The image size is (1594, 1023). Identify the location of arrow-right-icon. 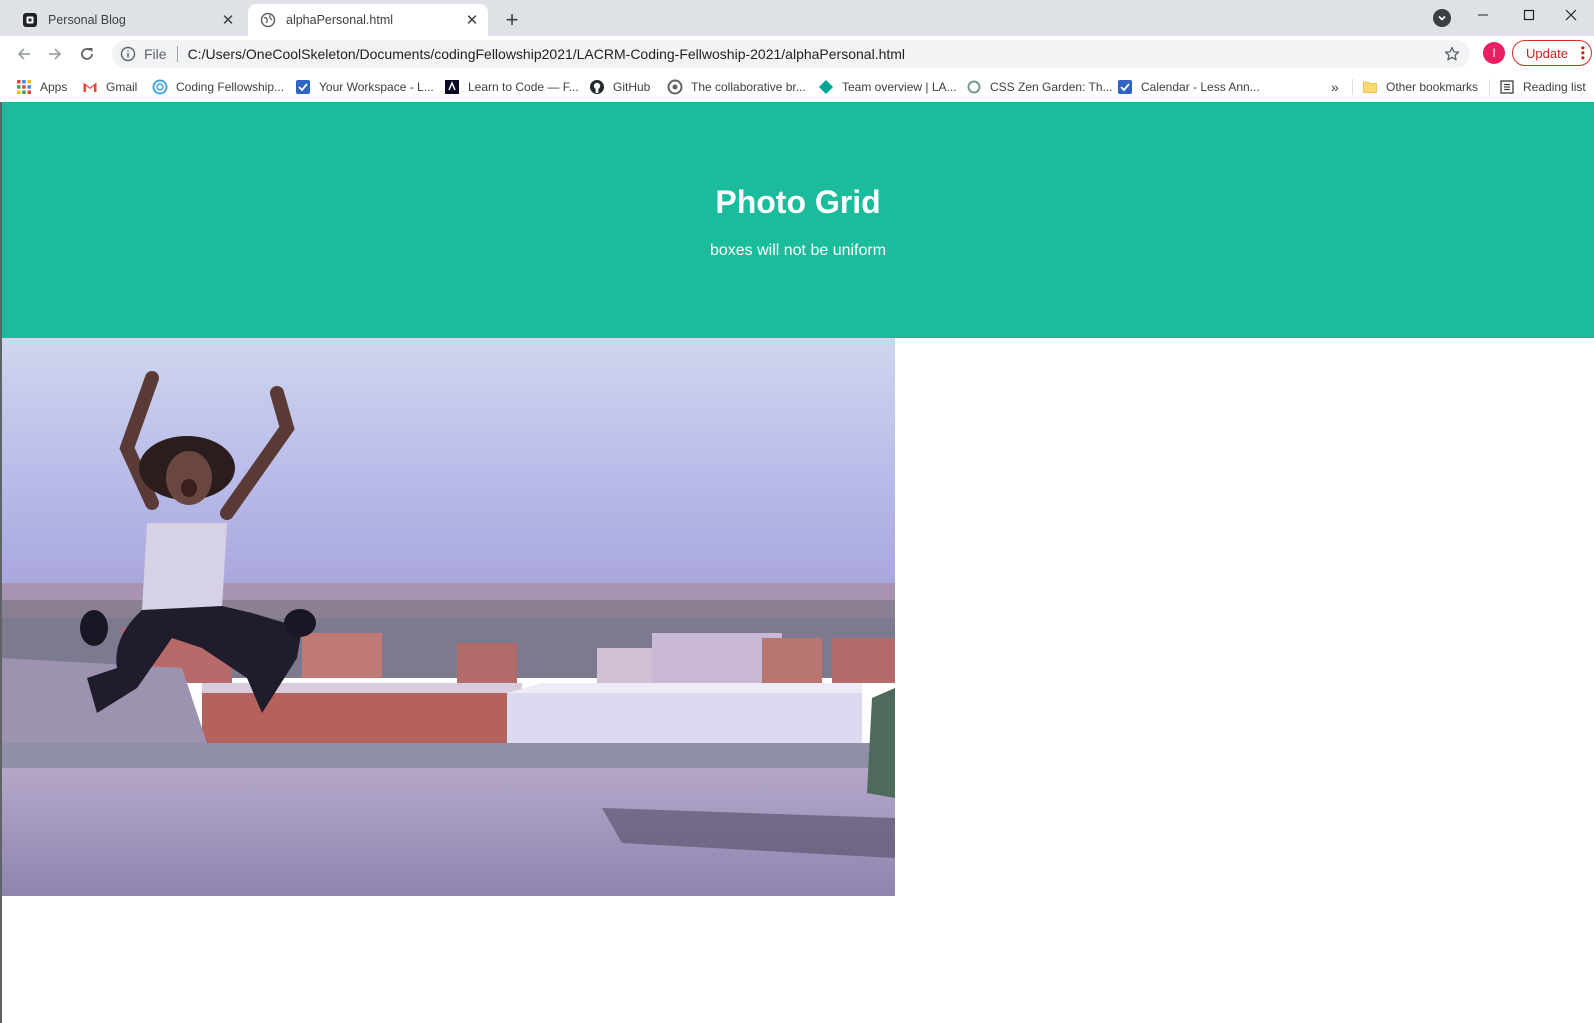
(55, 54).